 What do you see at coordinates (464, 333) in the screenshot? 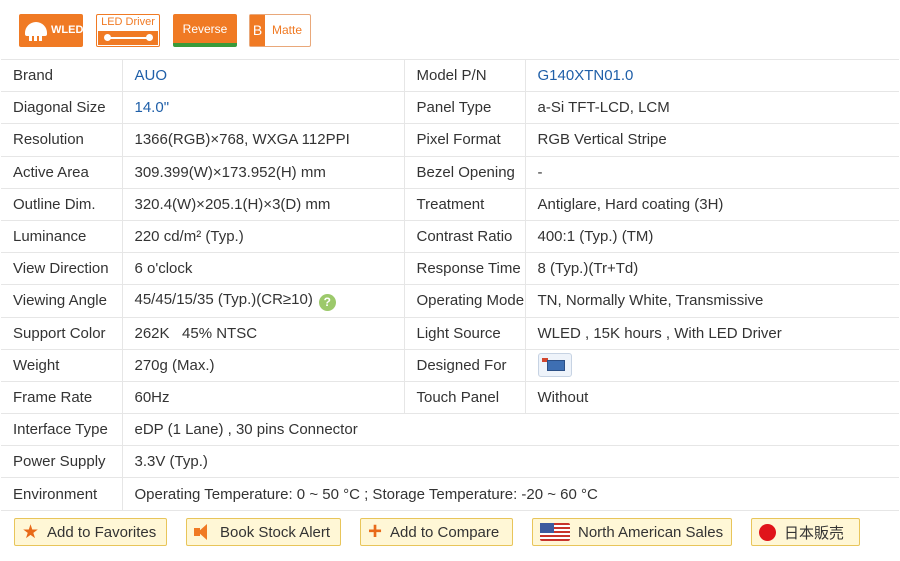
I see `spec-label: Light Source` at bounding box center [464, 333].